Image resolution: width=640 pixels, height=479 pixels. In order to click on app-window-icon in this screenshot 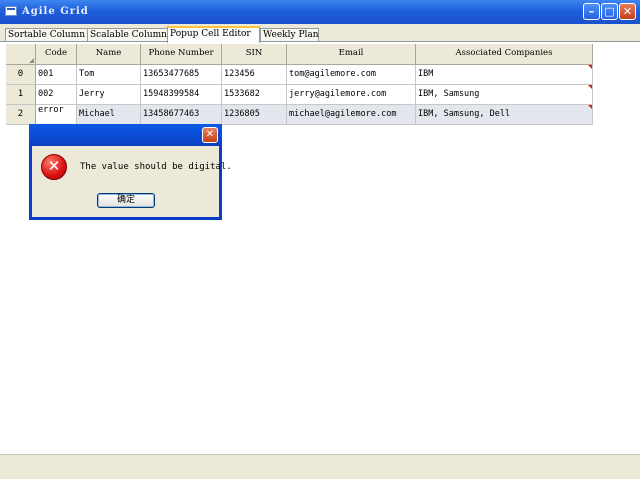, I will do `click(11, 11)`.